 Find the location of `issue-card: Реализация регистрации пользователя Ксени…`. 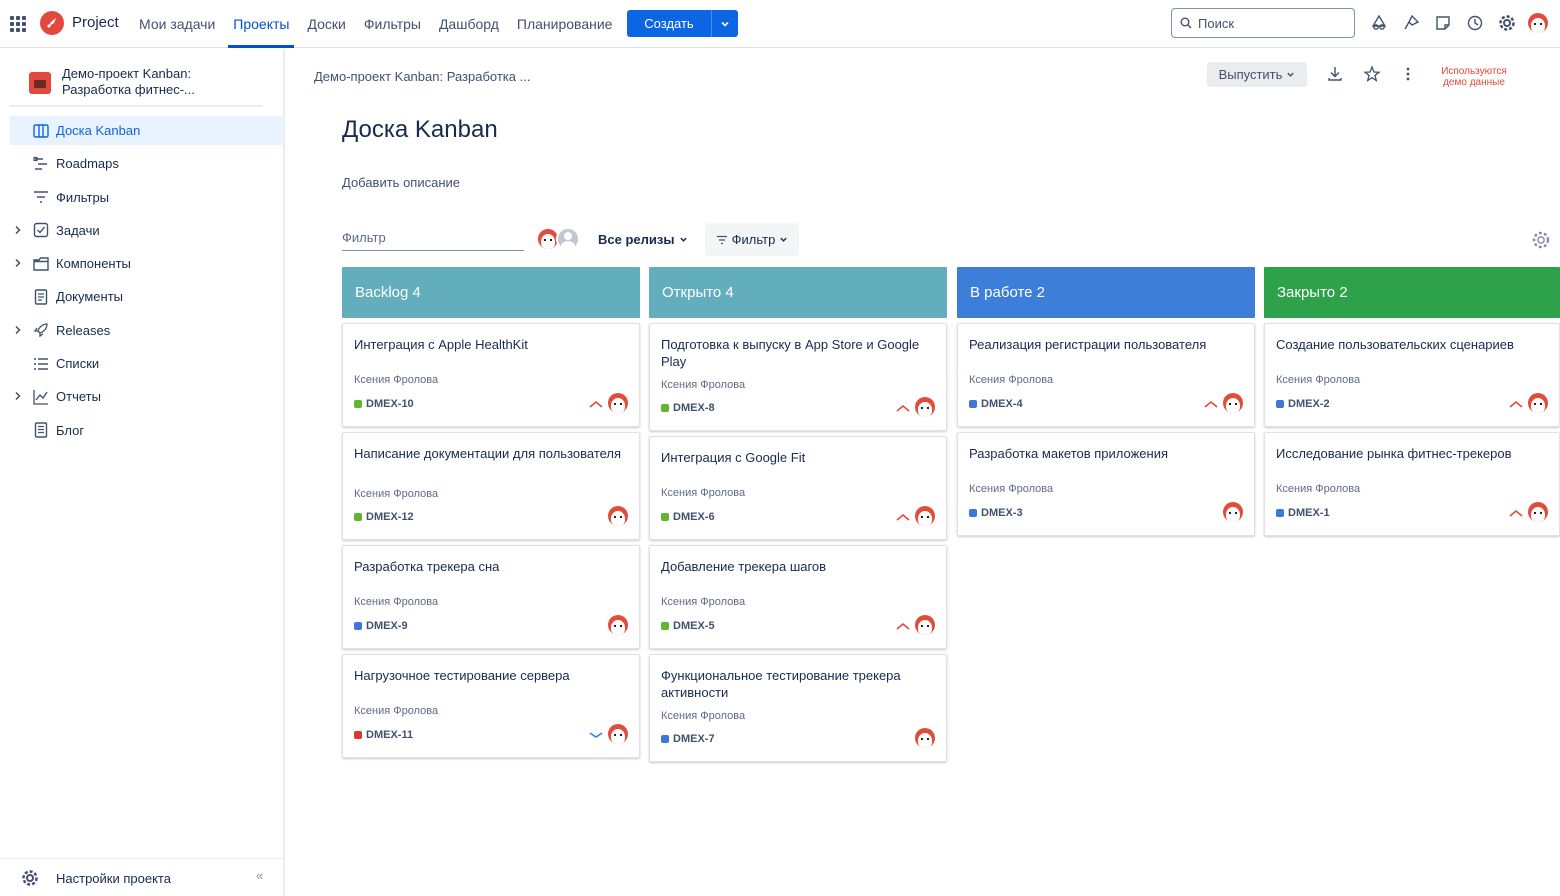

issue-card: Реализация регистрации пользователя Ксени… is located at coordinates (1106, 375).